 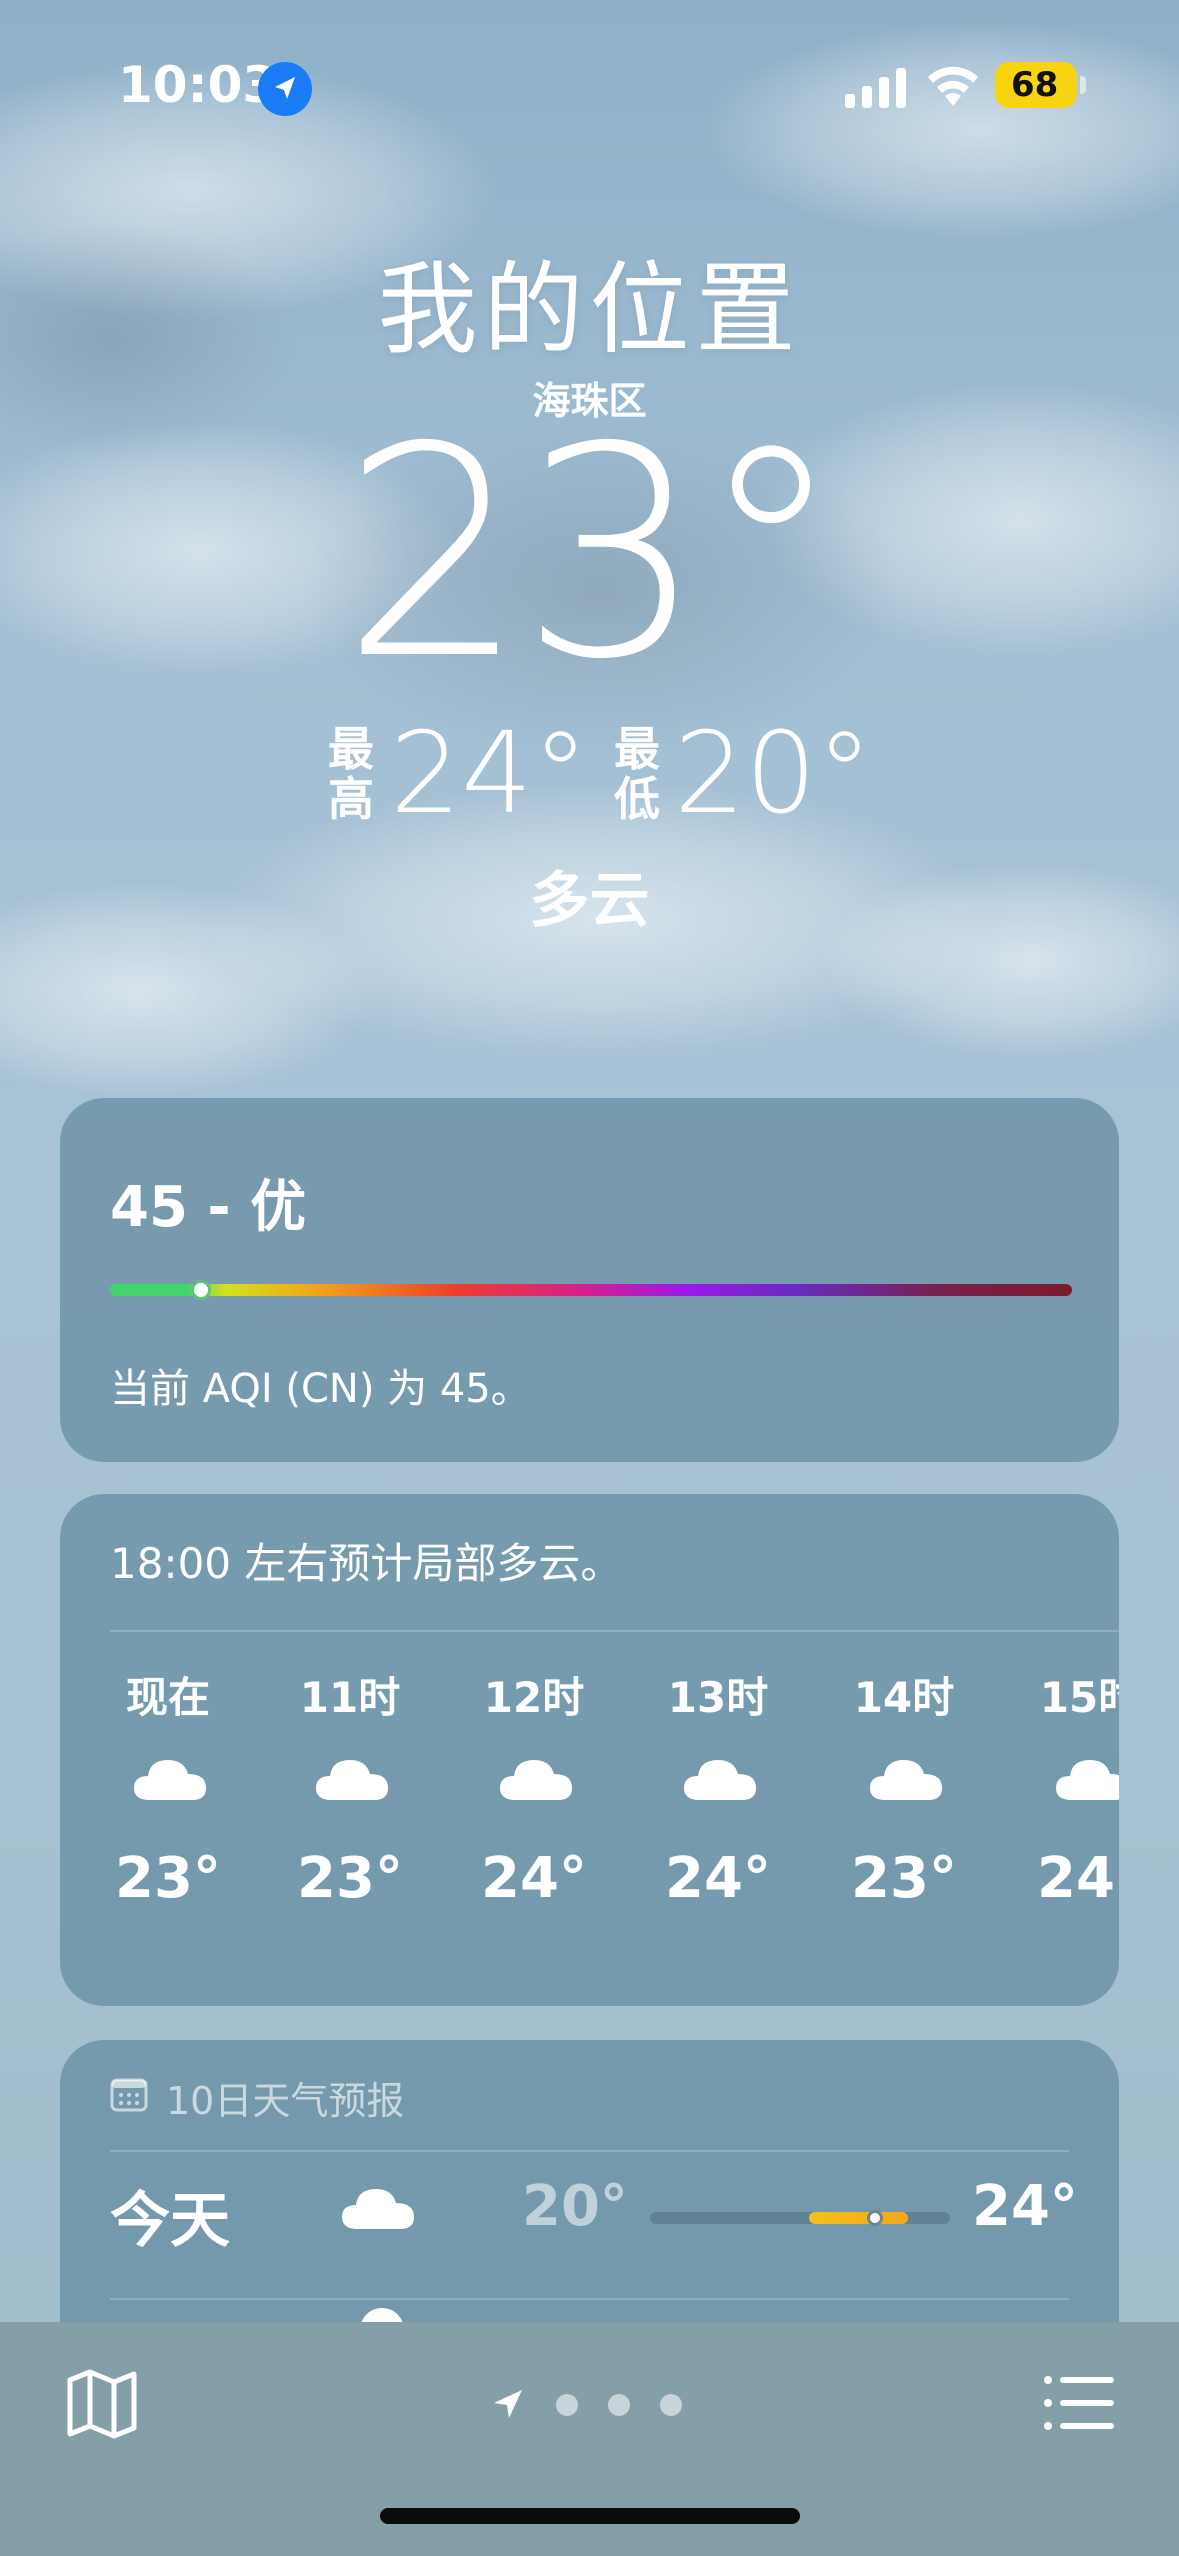 What do you see at coordinates (1079, 2403) in the screenshot?
I see `list-icon` at bounding box center [1079, 2403].